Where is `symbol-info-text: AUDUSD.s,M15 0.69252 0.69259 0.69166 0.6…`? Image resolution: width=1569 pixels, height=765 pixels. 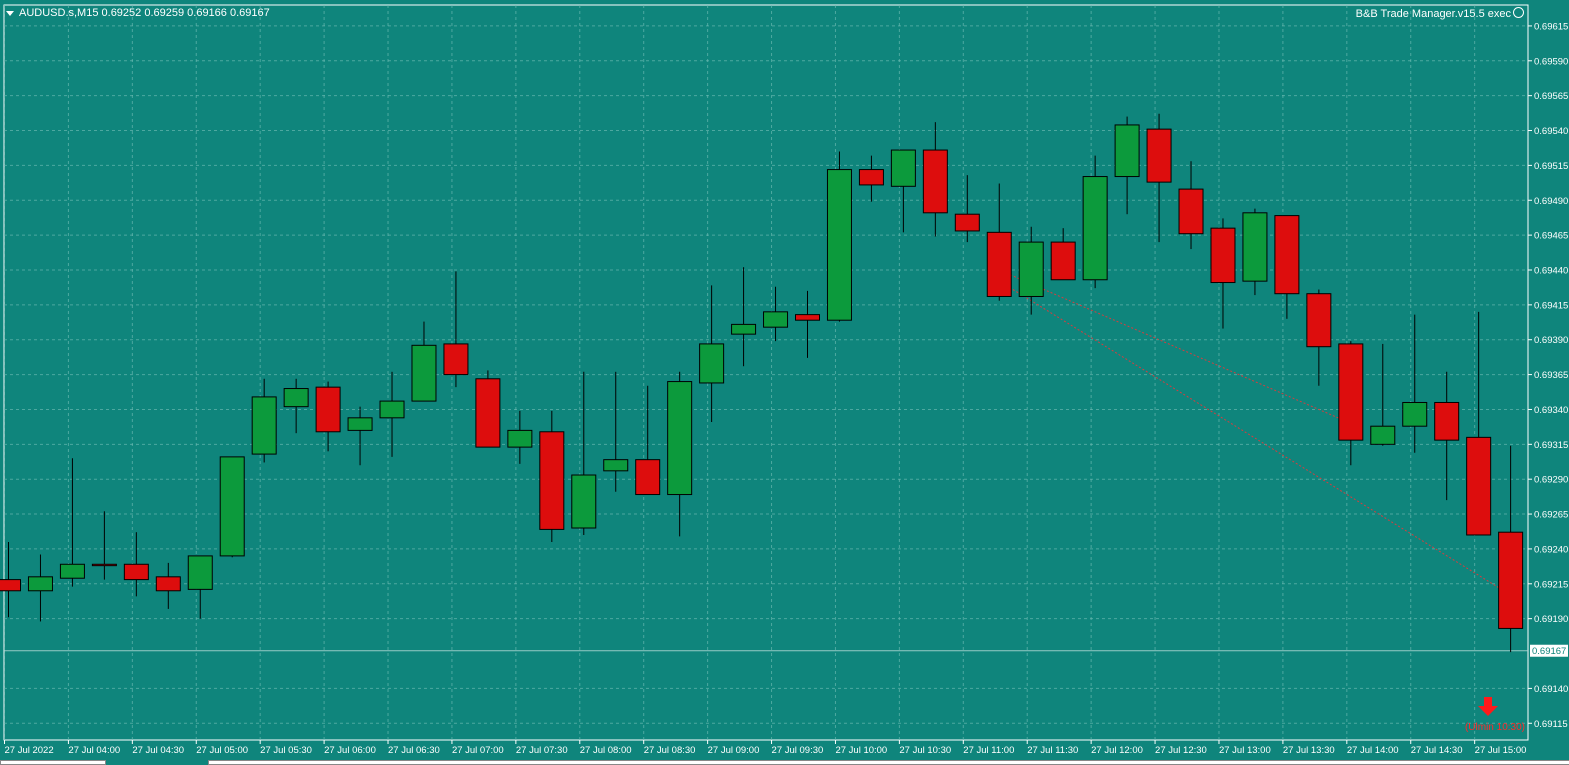
symbol-info-text: AUDUSD.s,M15 0.69252 0.69259 0.69166 0.6… is located at coordinates (144, 13).